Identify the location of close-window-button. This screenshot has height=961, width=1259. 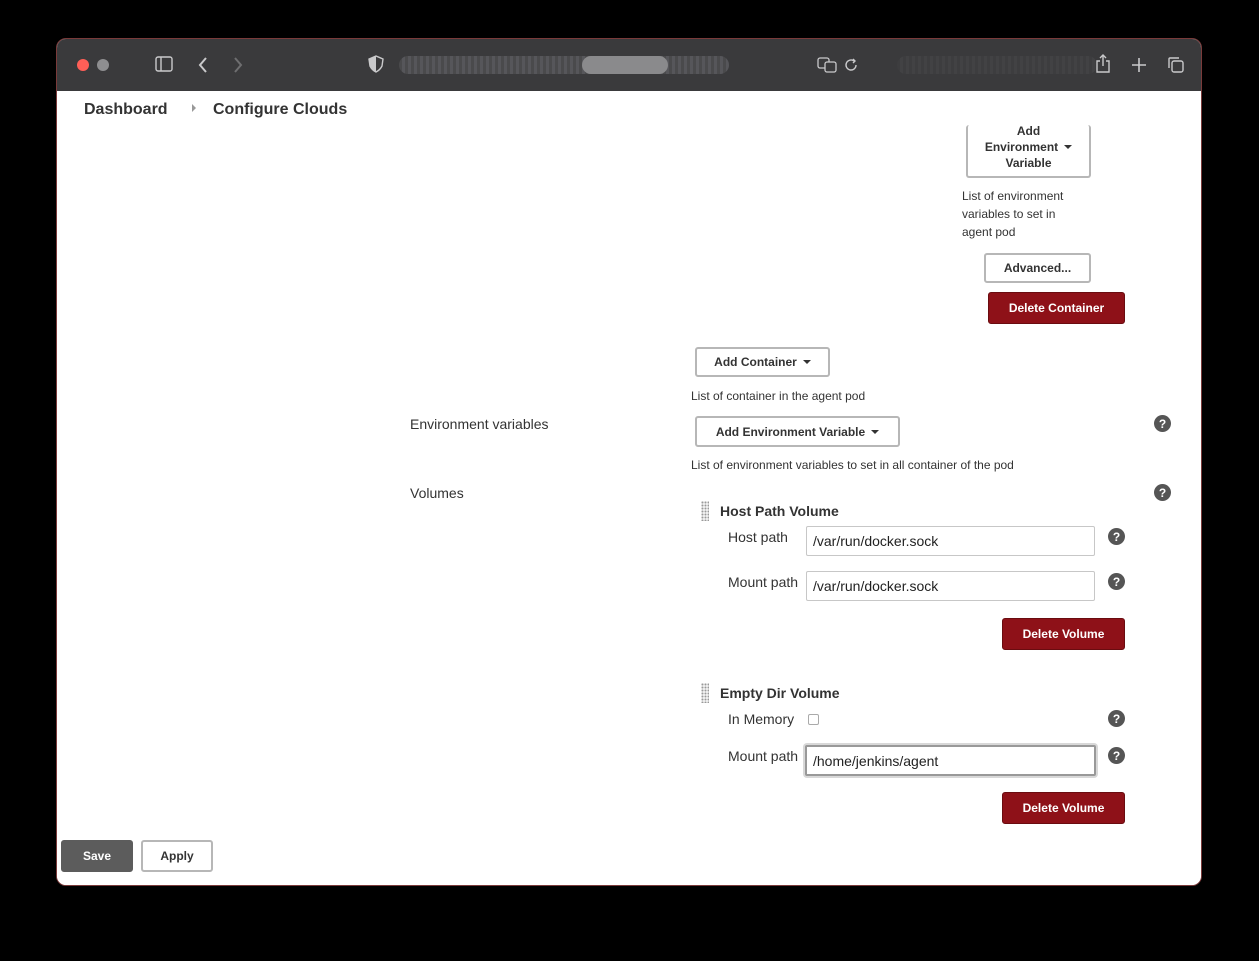
(83, 65).